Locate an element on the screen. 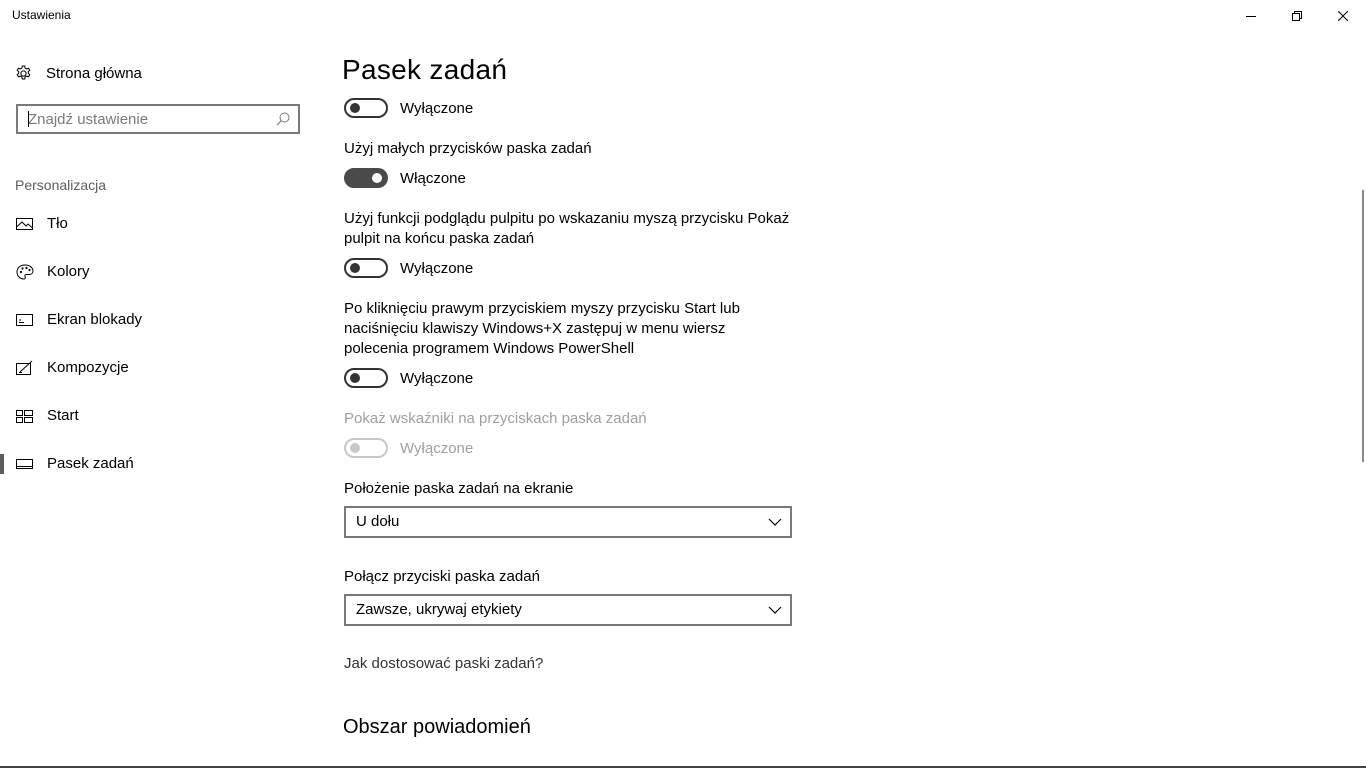 Image resolution: width=1366 pixels, height=768 pixels. sidebar-item-colors: Kolory is located at coordinates (160, 272).